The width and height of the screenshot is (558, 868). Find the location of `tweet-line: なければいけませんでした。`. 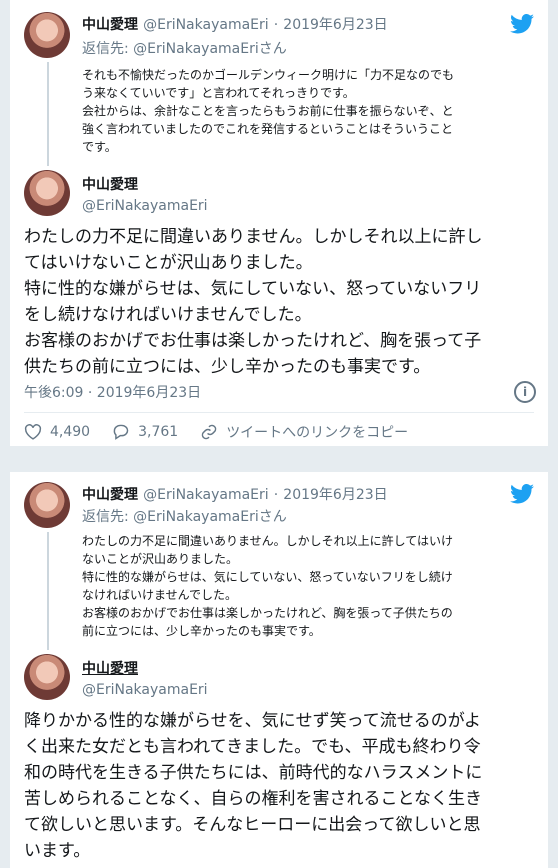

tweet-line: なければいけませんでした。 is located at coordinates (160, 595).